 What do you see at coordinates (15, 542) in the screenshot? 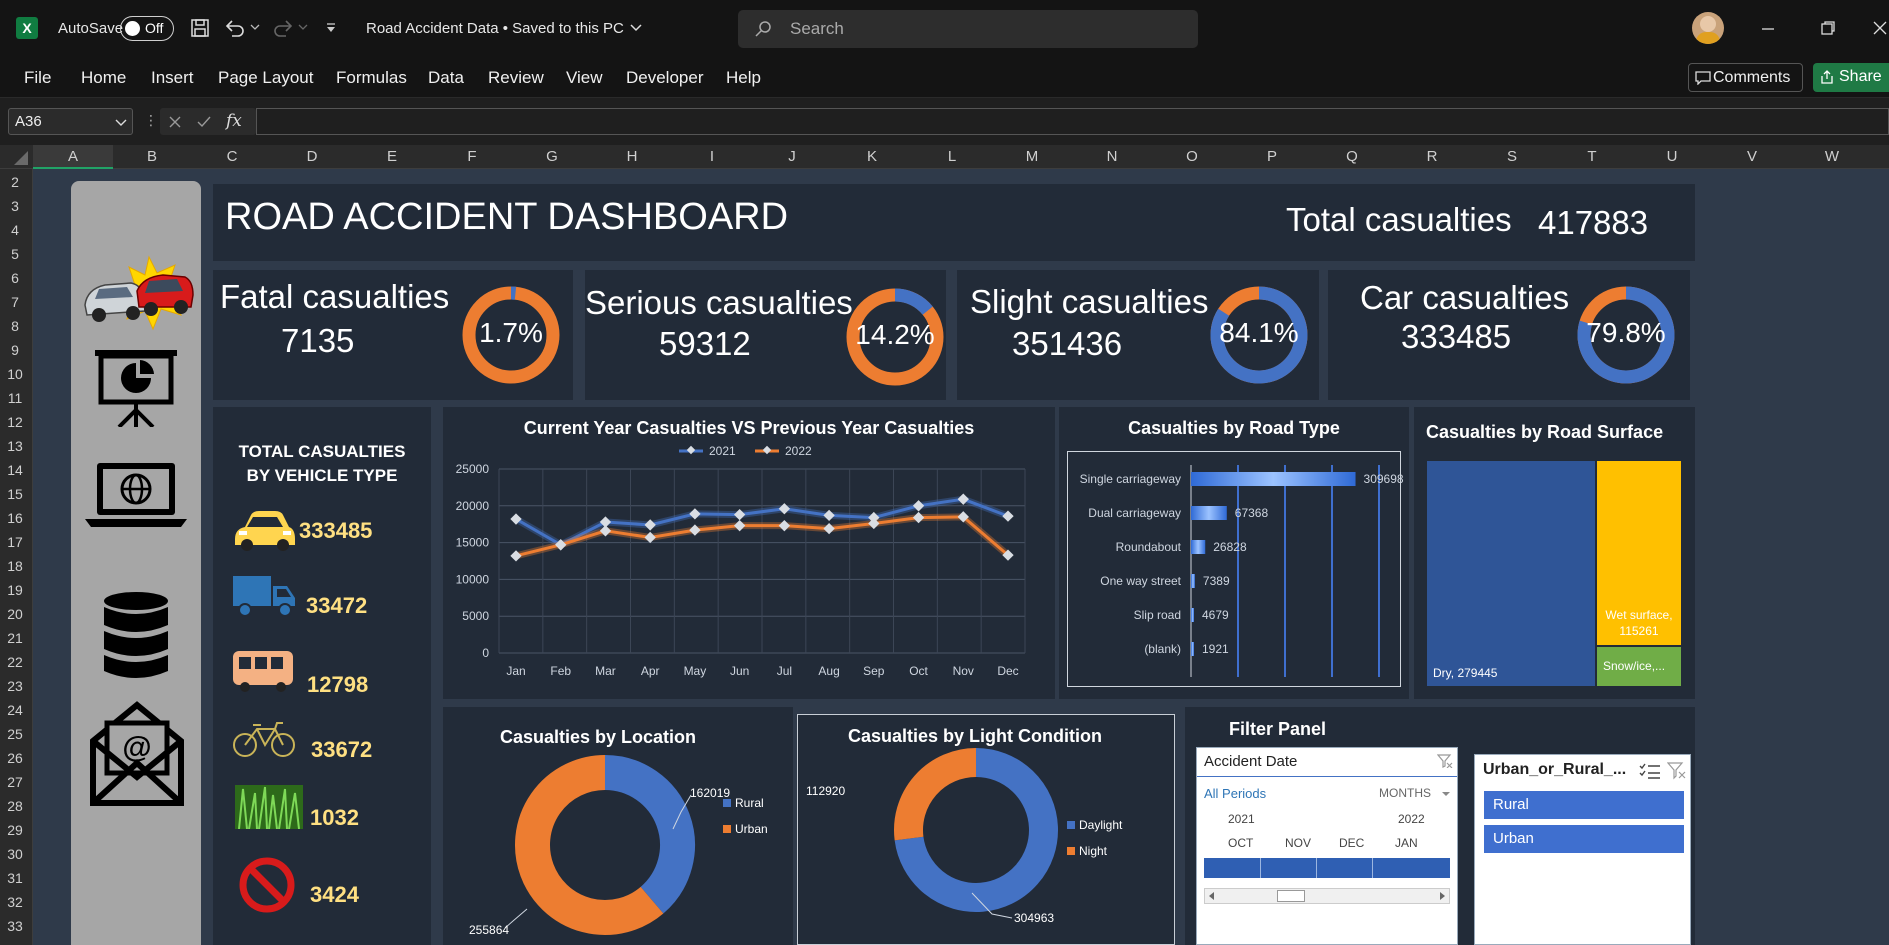
I see `row-header: 17` at bounding box center [15, 542].